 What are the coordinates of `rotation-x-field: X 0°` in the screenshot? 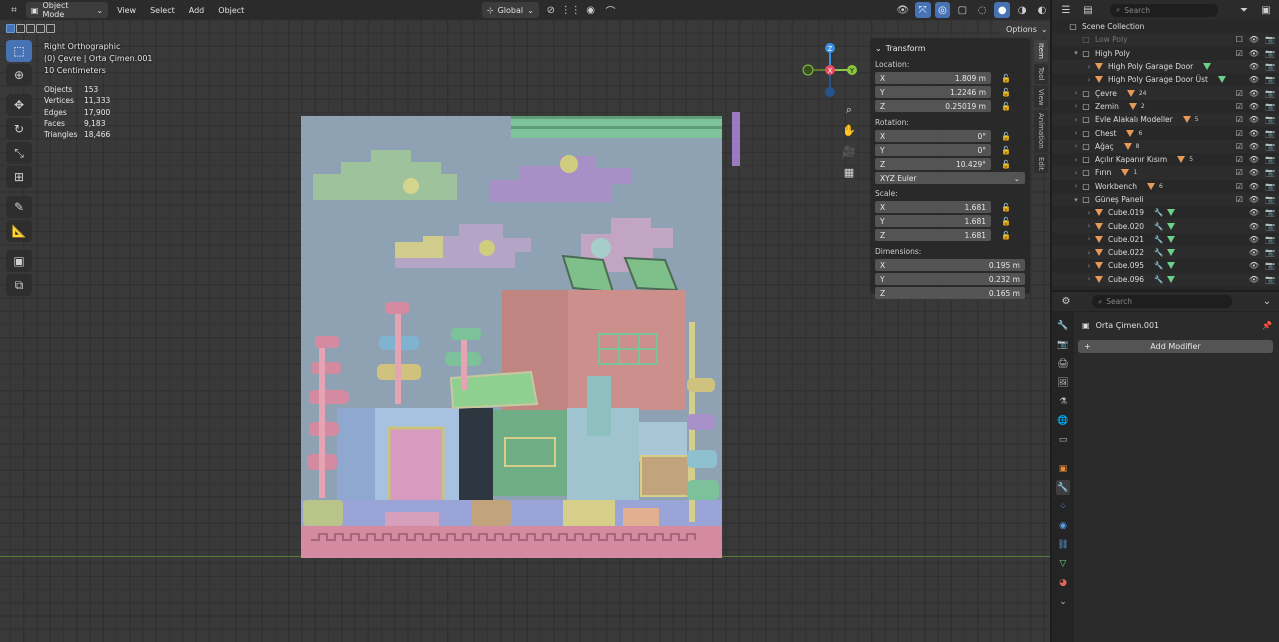 It's located at (933, 136).